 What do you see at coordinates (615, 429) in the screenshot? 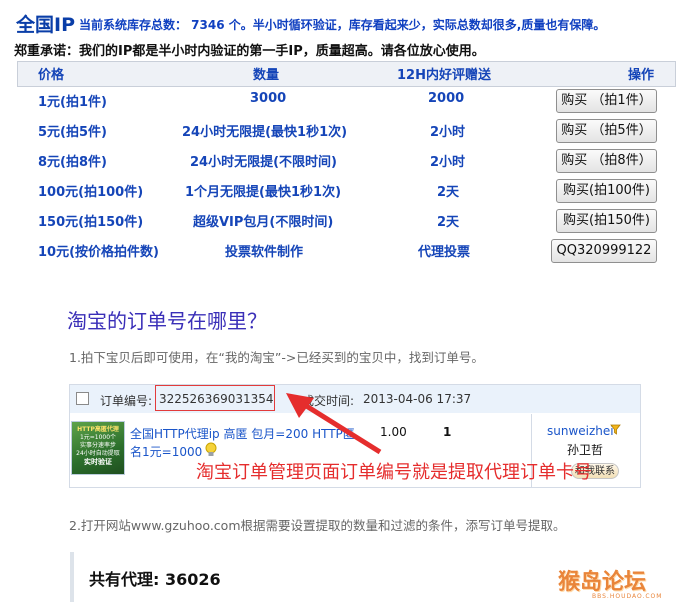
I see `filter-icon` at bounding box center [615, 429].